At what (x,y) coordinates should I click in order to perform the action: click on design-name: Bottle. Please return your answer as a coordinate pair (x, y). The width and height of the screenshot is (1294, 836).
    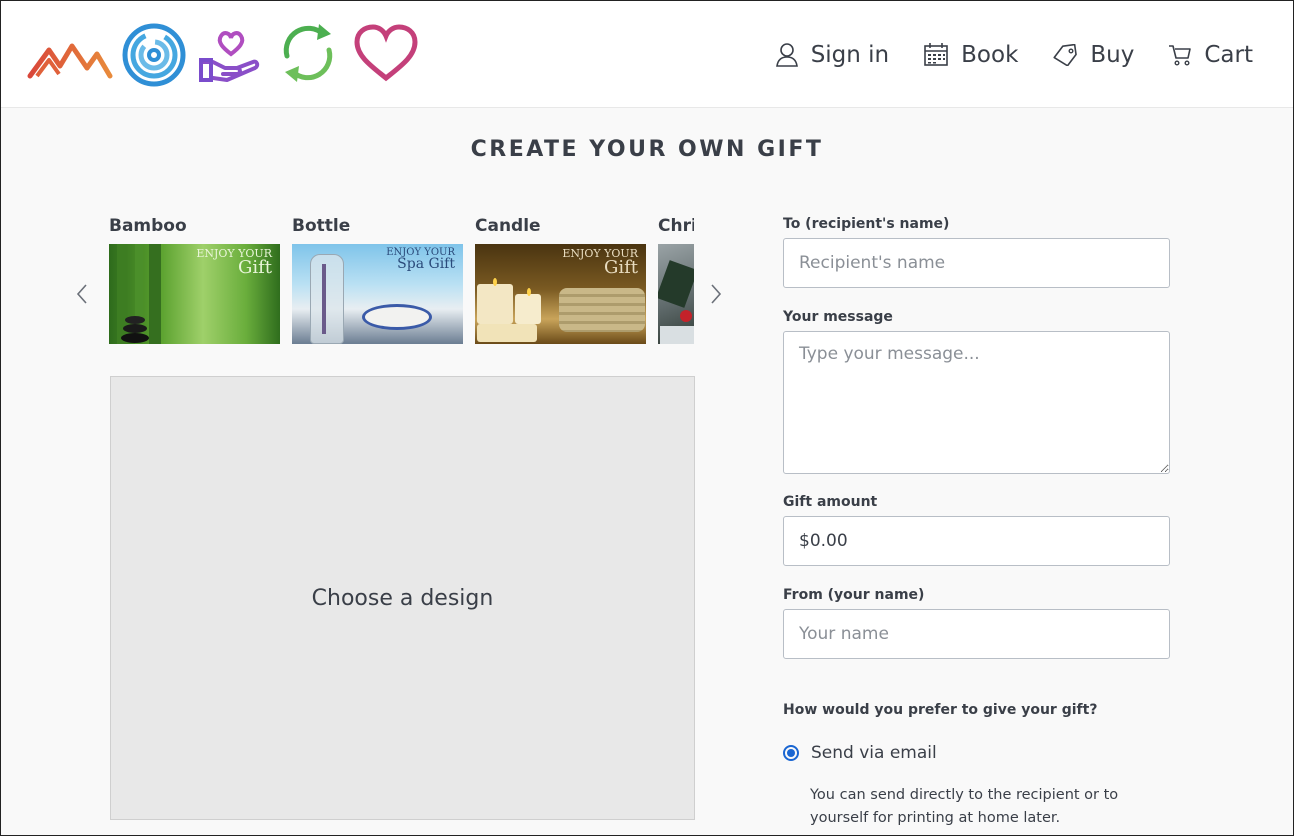
    Looking at the image, I should click on (321, 226).